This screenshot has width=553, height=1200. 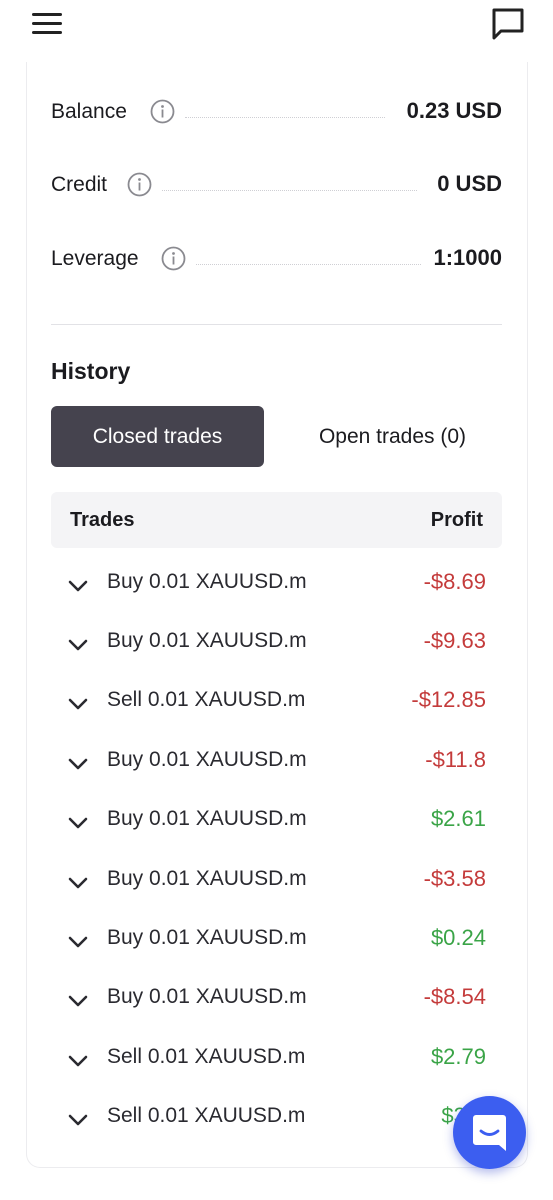 I want to click on top-bar, so click(x=276, y=31).